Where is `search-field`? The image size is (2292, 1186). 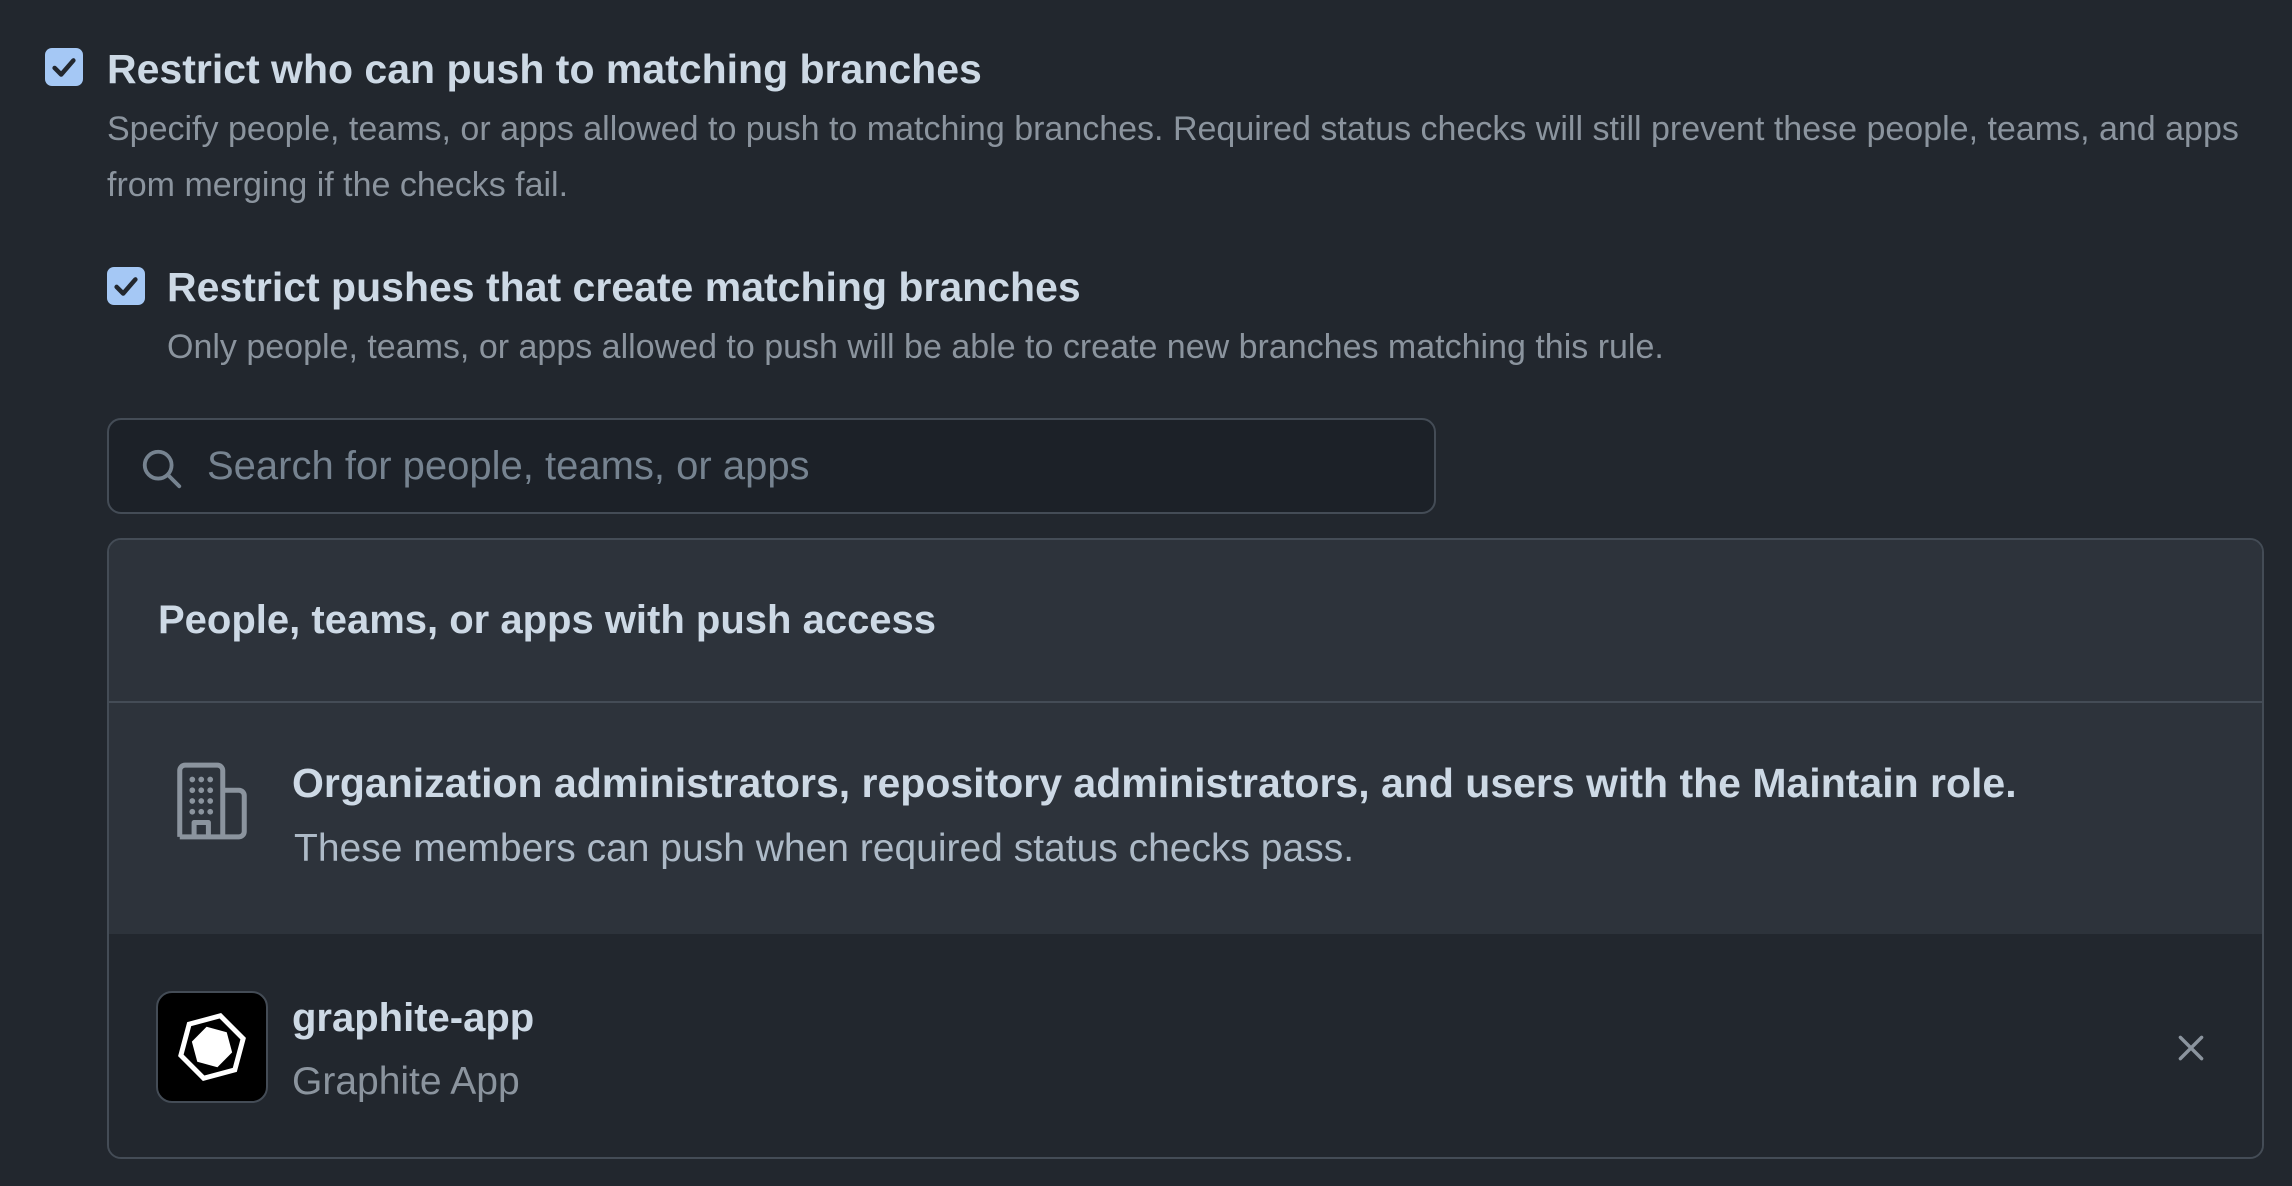 search-field is located at coordinates (771, 466).